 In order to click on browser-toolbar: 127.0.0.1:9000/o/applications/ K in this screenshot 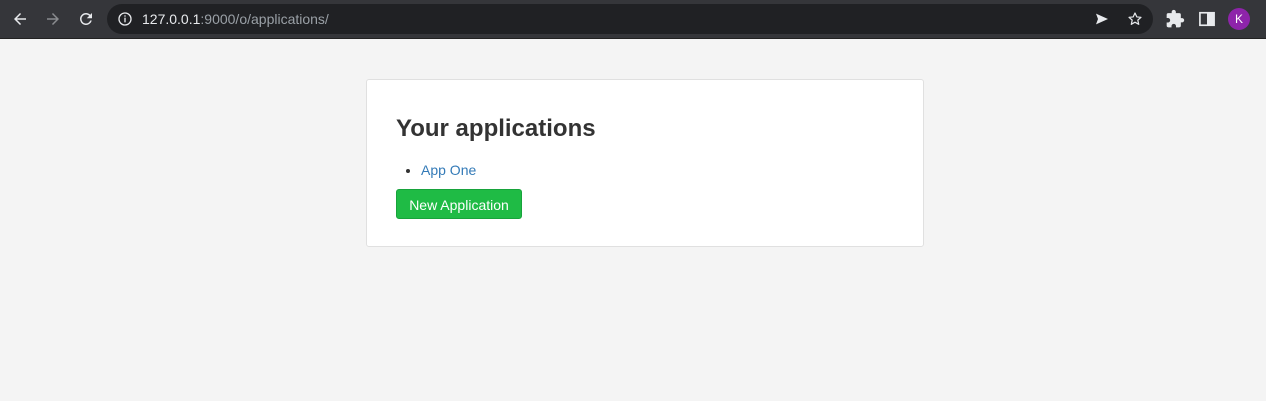, I will do `click(633, 19)`.